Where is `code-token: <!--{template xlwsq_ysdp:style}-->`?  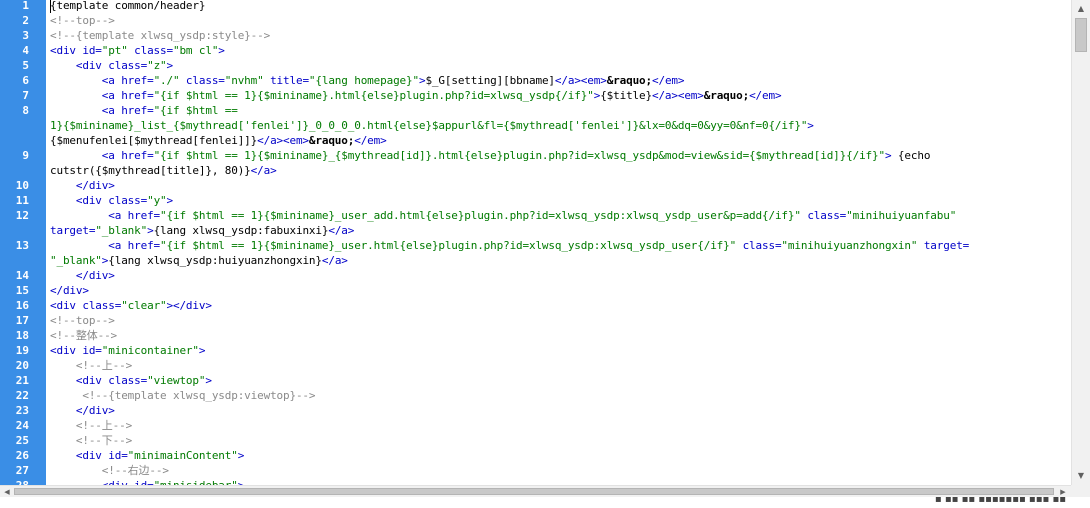 code-token: <!--{template xlwsq_ysdp:style}--> is located at coordinates (160, 35).